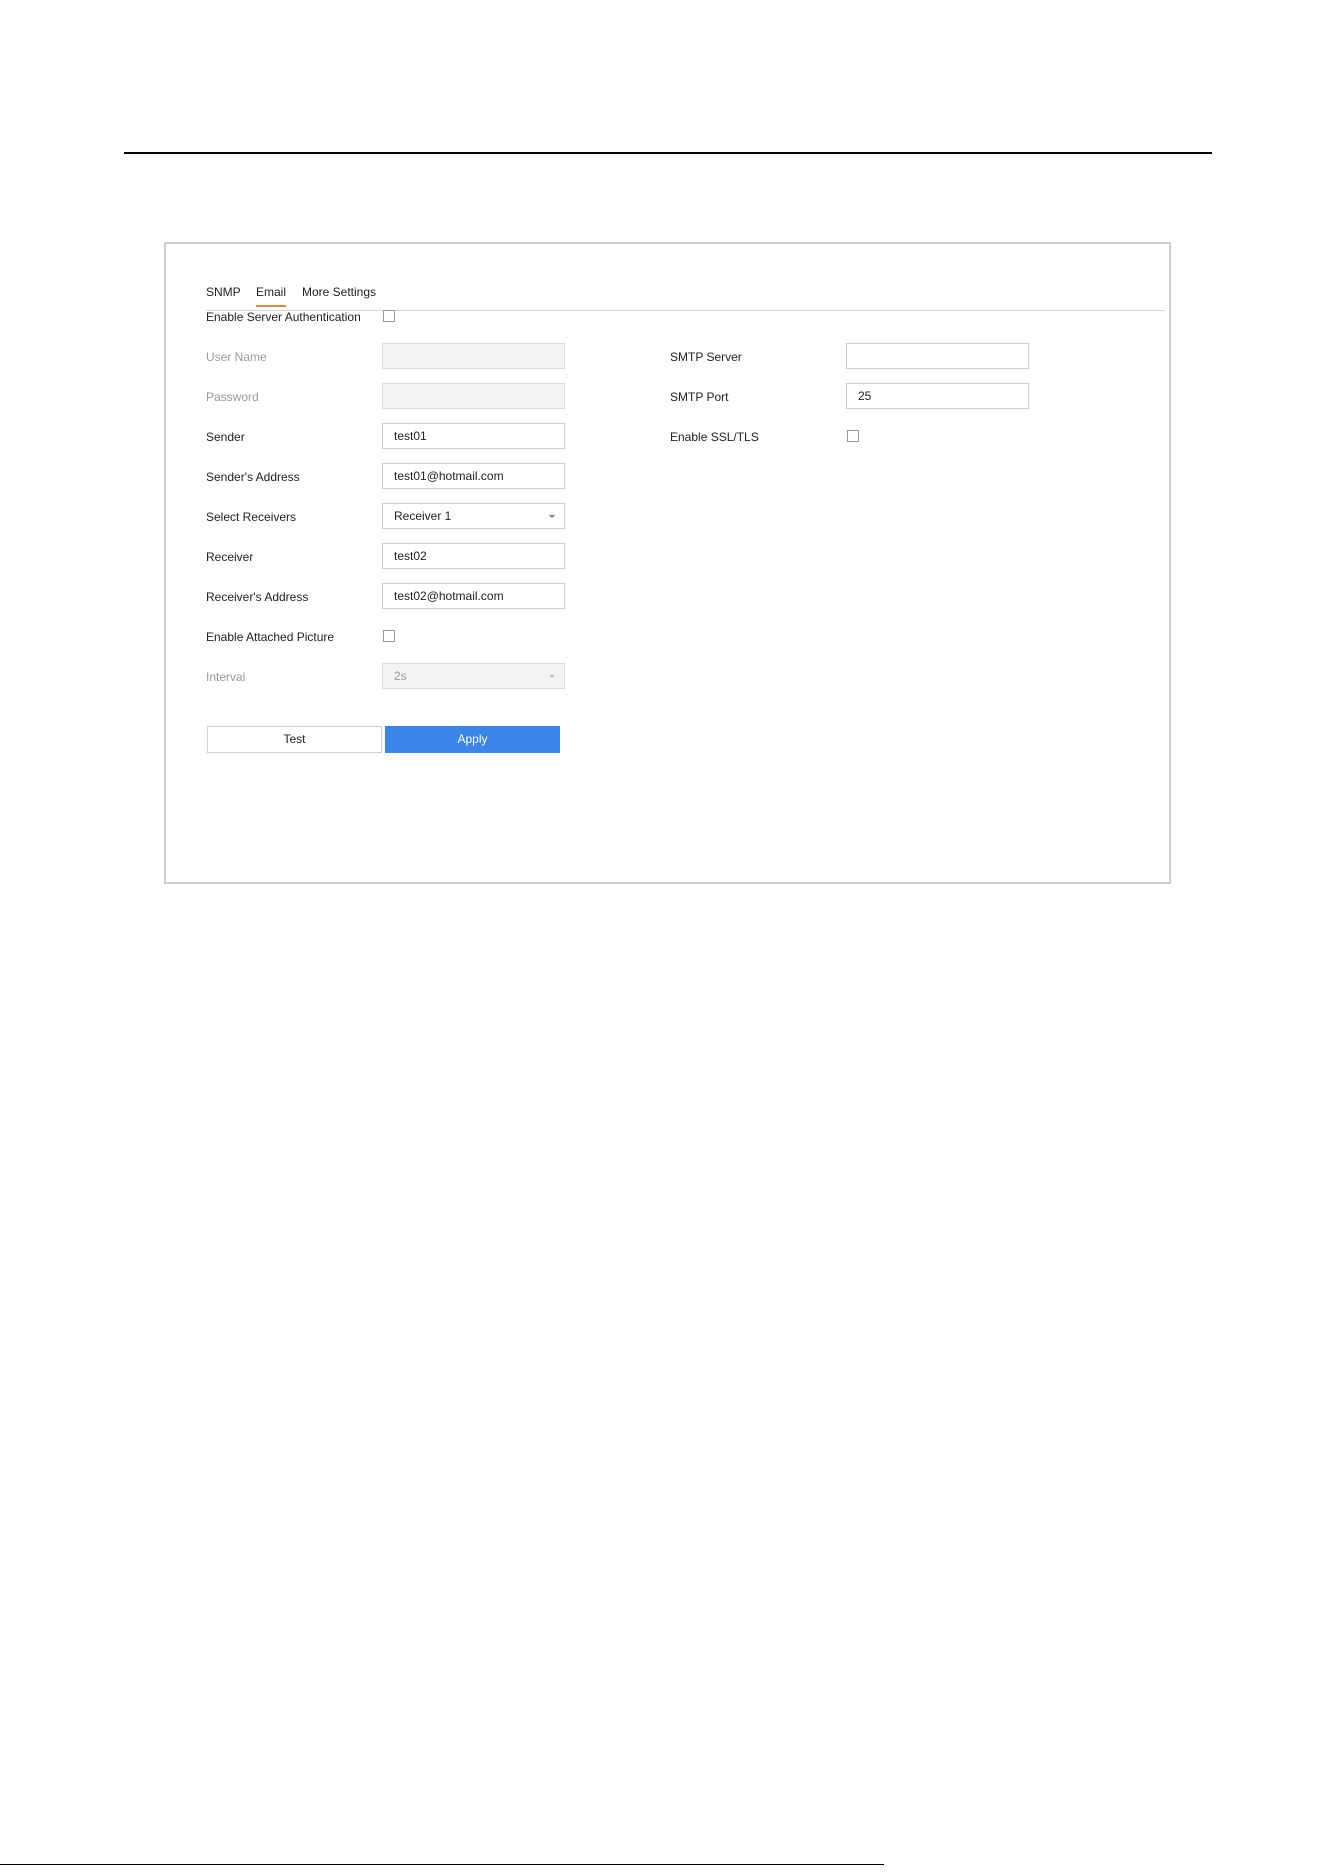 The width and height of the screenshot is (1324, 1872). Describe the element at coordinates (294, 739) in the screenshot. I see `test-button: Test` at that location.